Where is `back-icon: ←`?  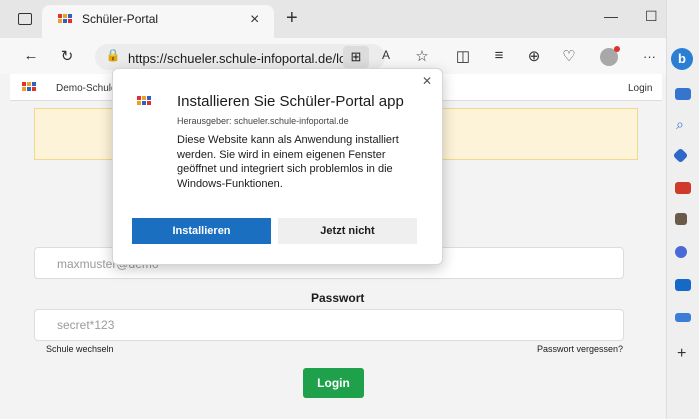 back-icon: ← is located at coordinates (31, 55).